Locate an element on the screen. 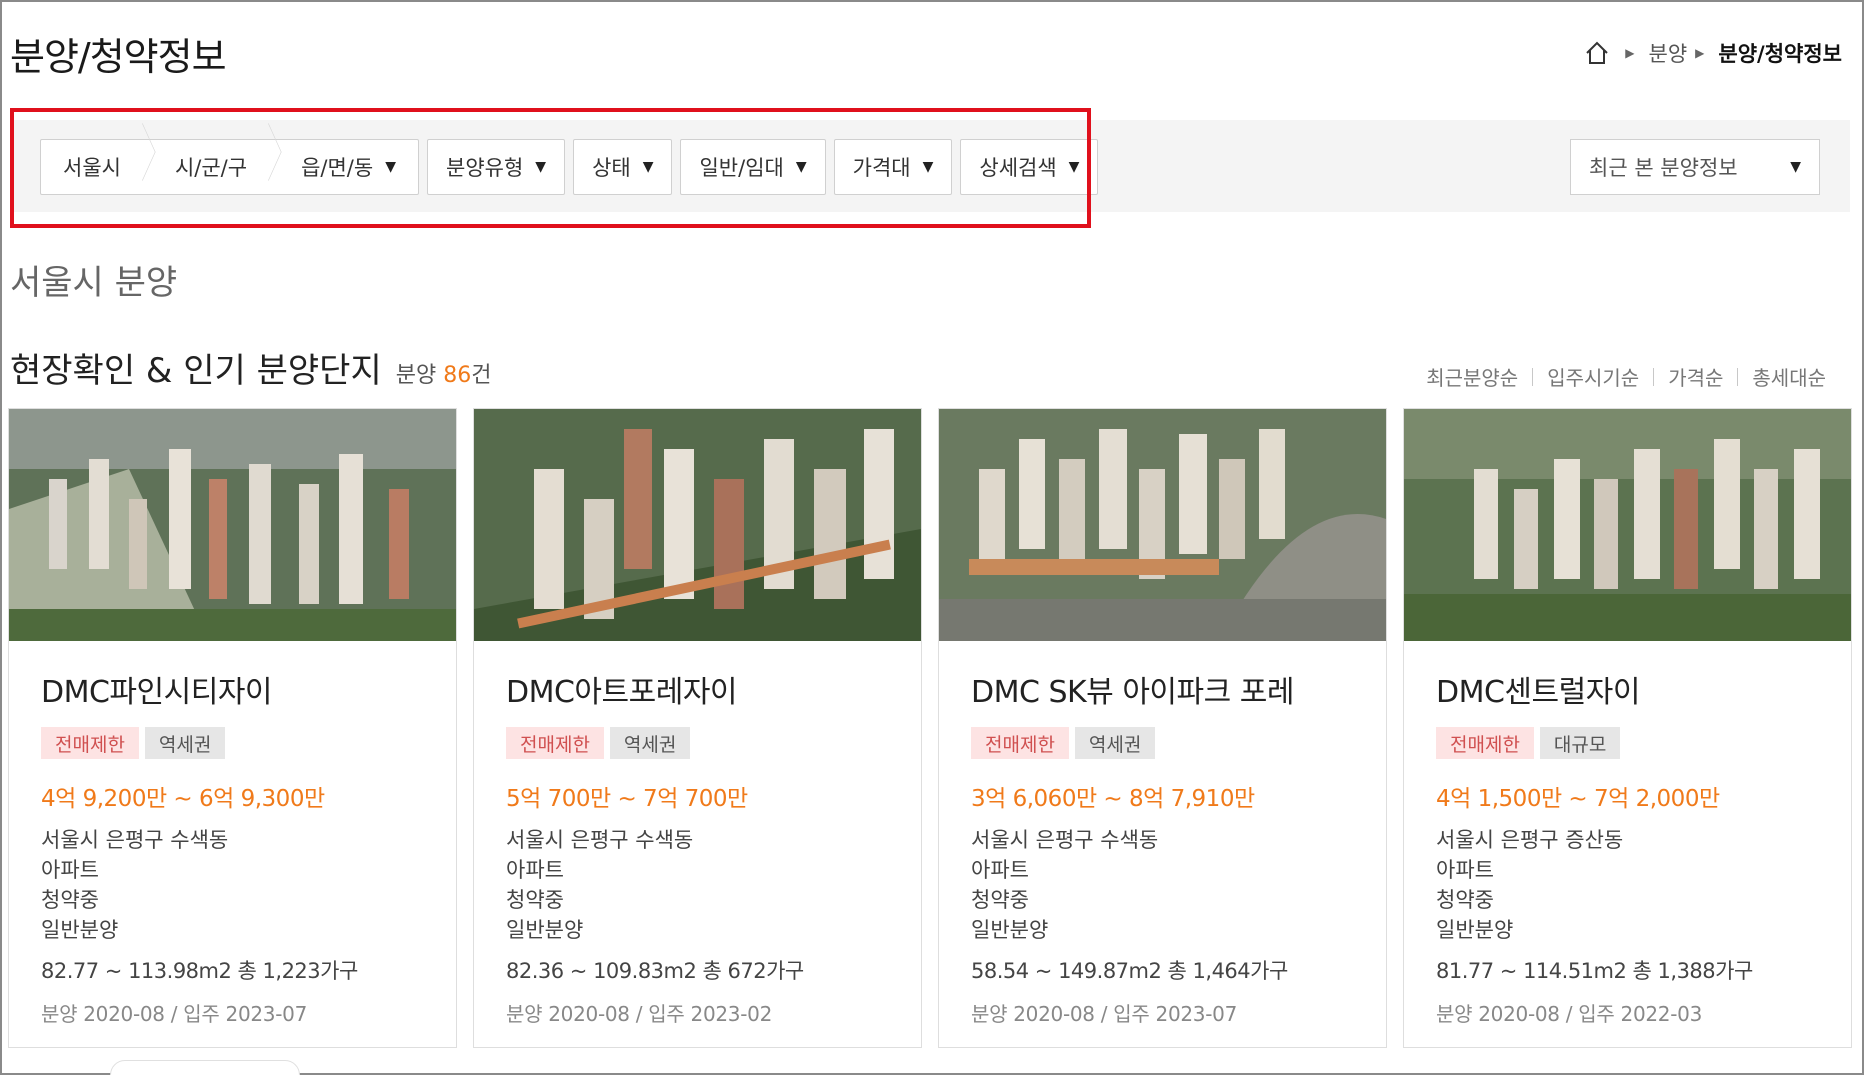 This screenshot has height=1075, width=1864. tag-list: 전매제한 대규모 is located at coordinates (1643, 743).